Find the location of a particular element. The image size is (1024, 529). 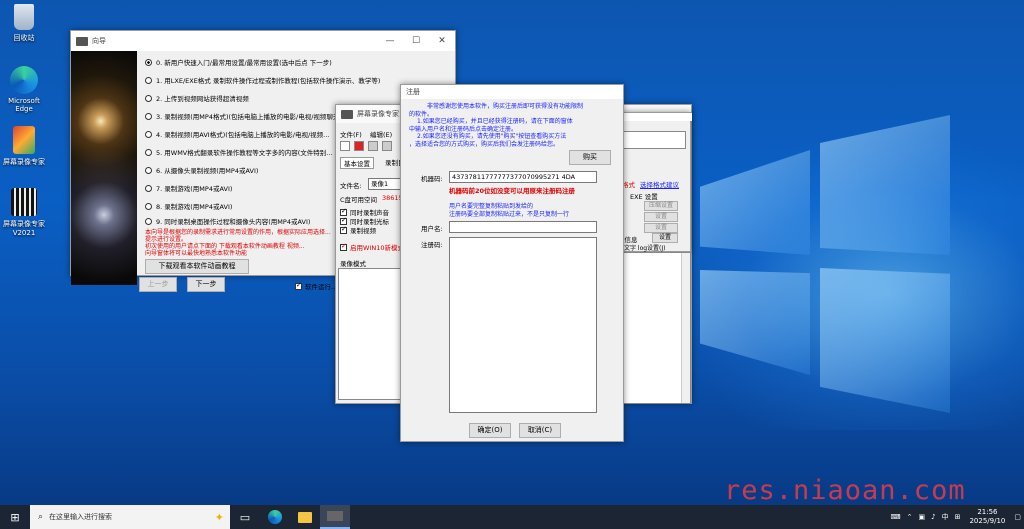

sparkle-icon: ✦ is located at coordinates (219, 517).